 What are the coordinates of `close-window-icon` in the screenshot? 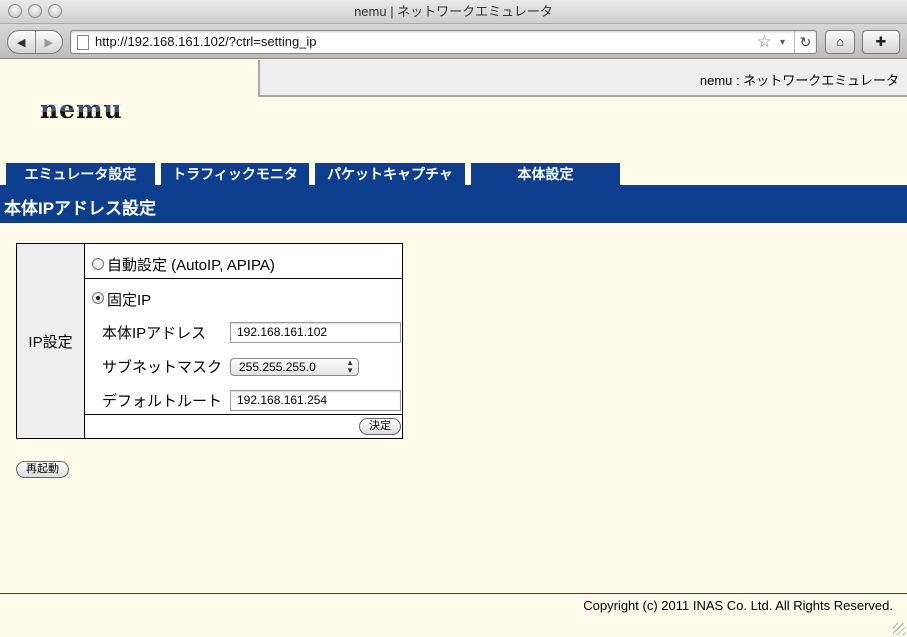 It's located at (15, 11).